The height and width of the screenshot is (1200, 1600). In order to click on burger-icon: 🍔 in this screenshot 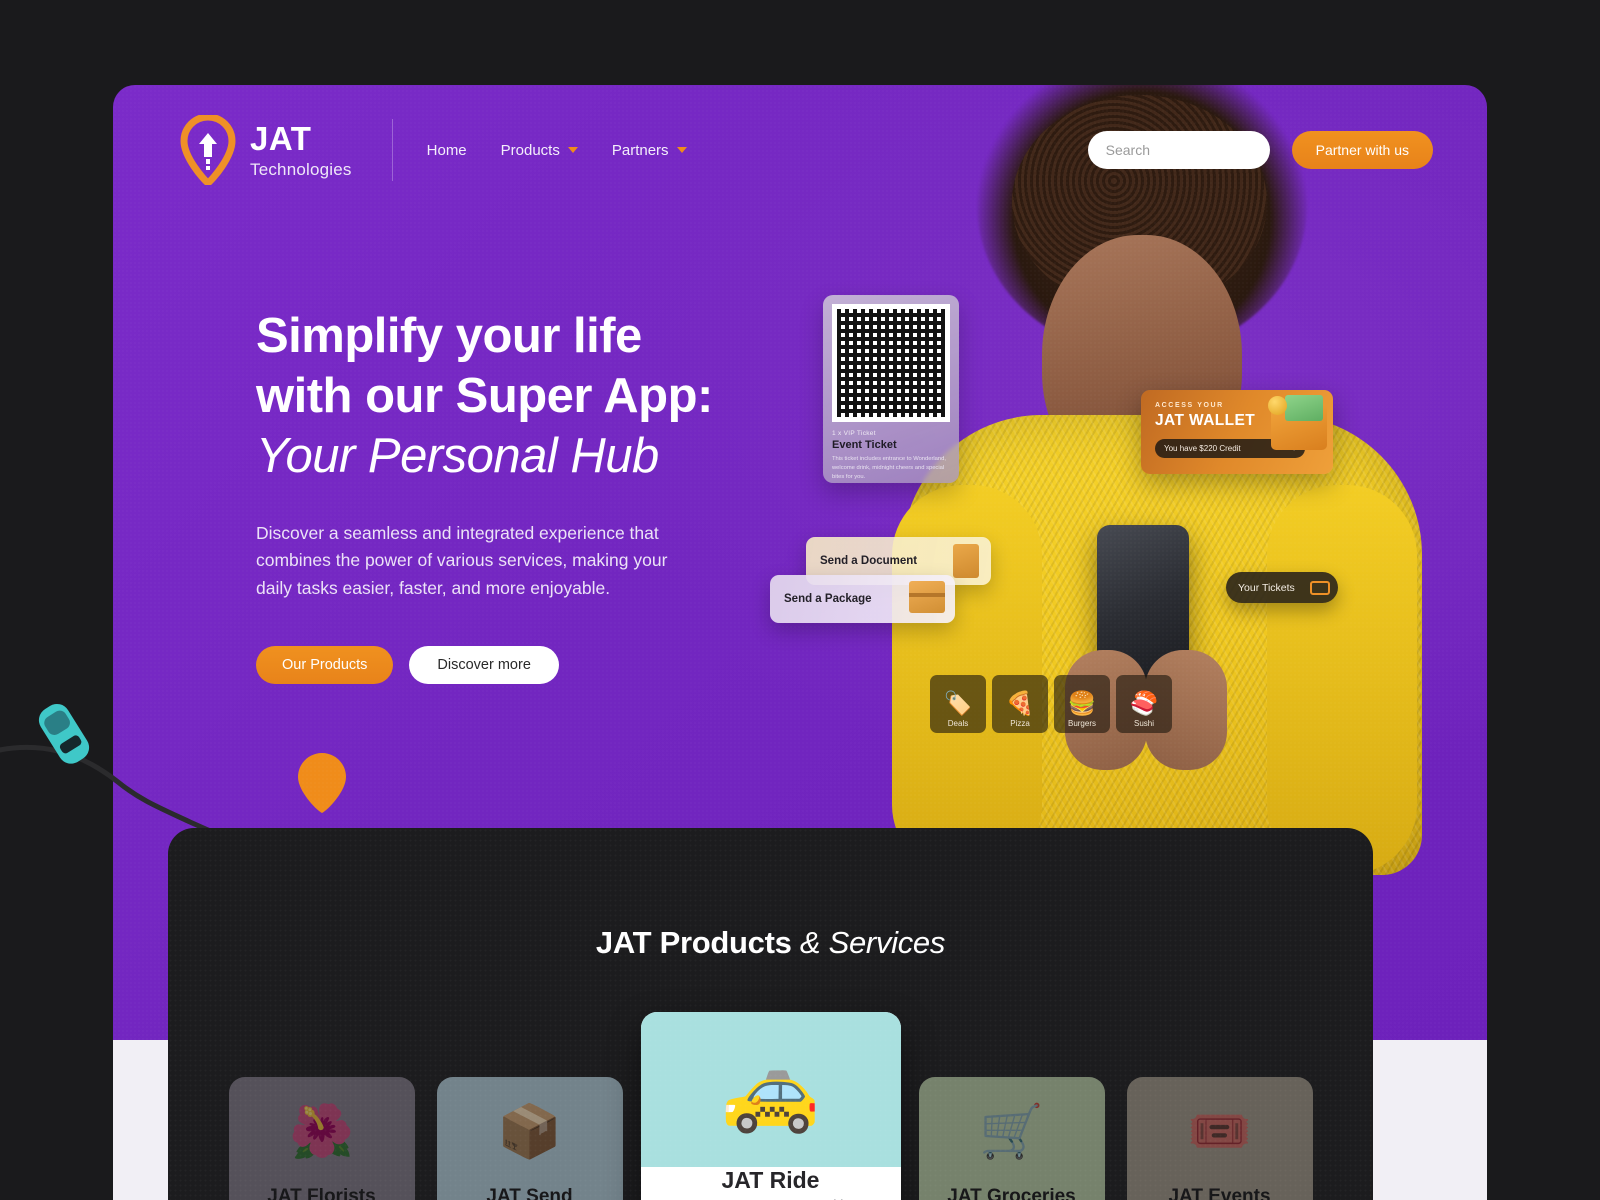, I will do `click(1082, 703)`.